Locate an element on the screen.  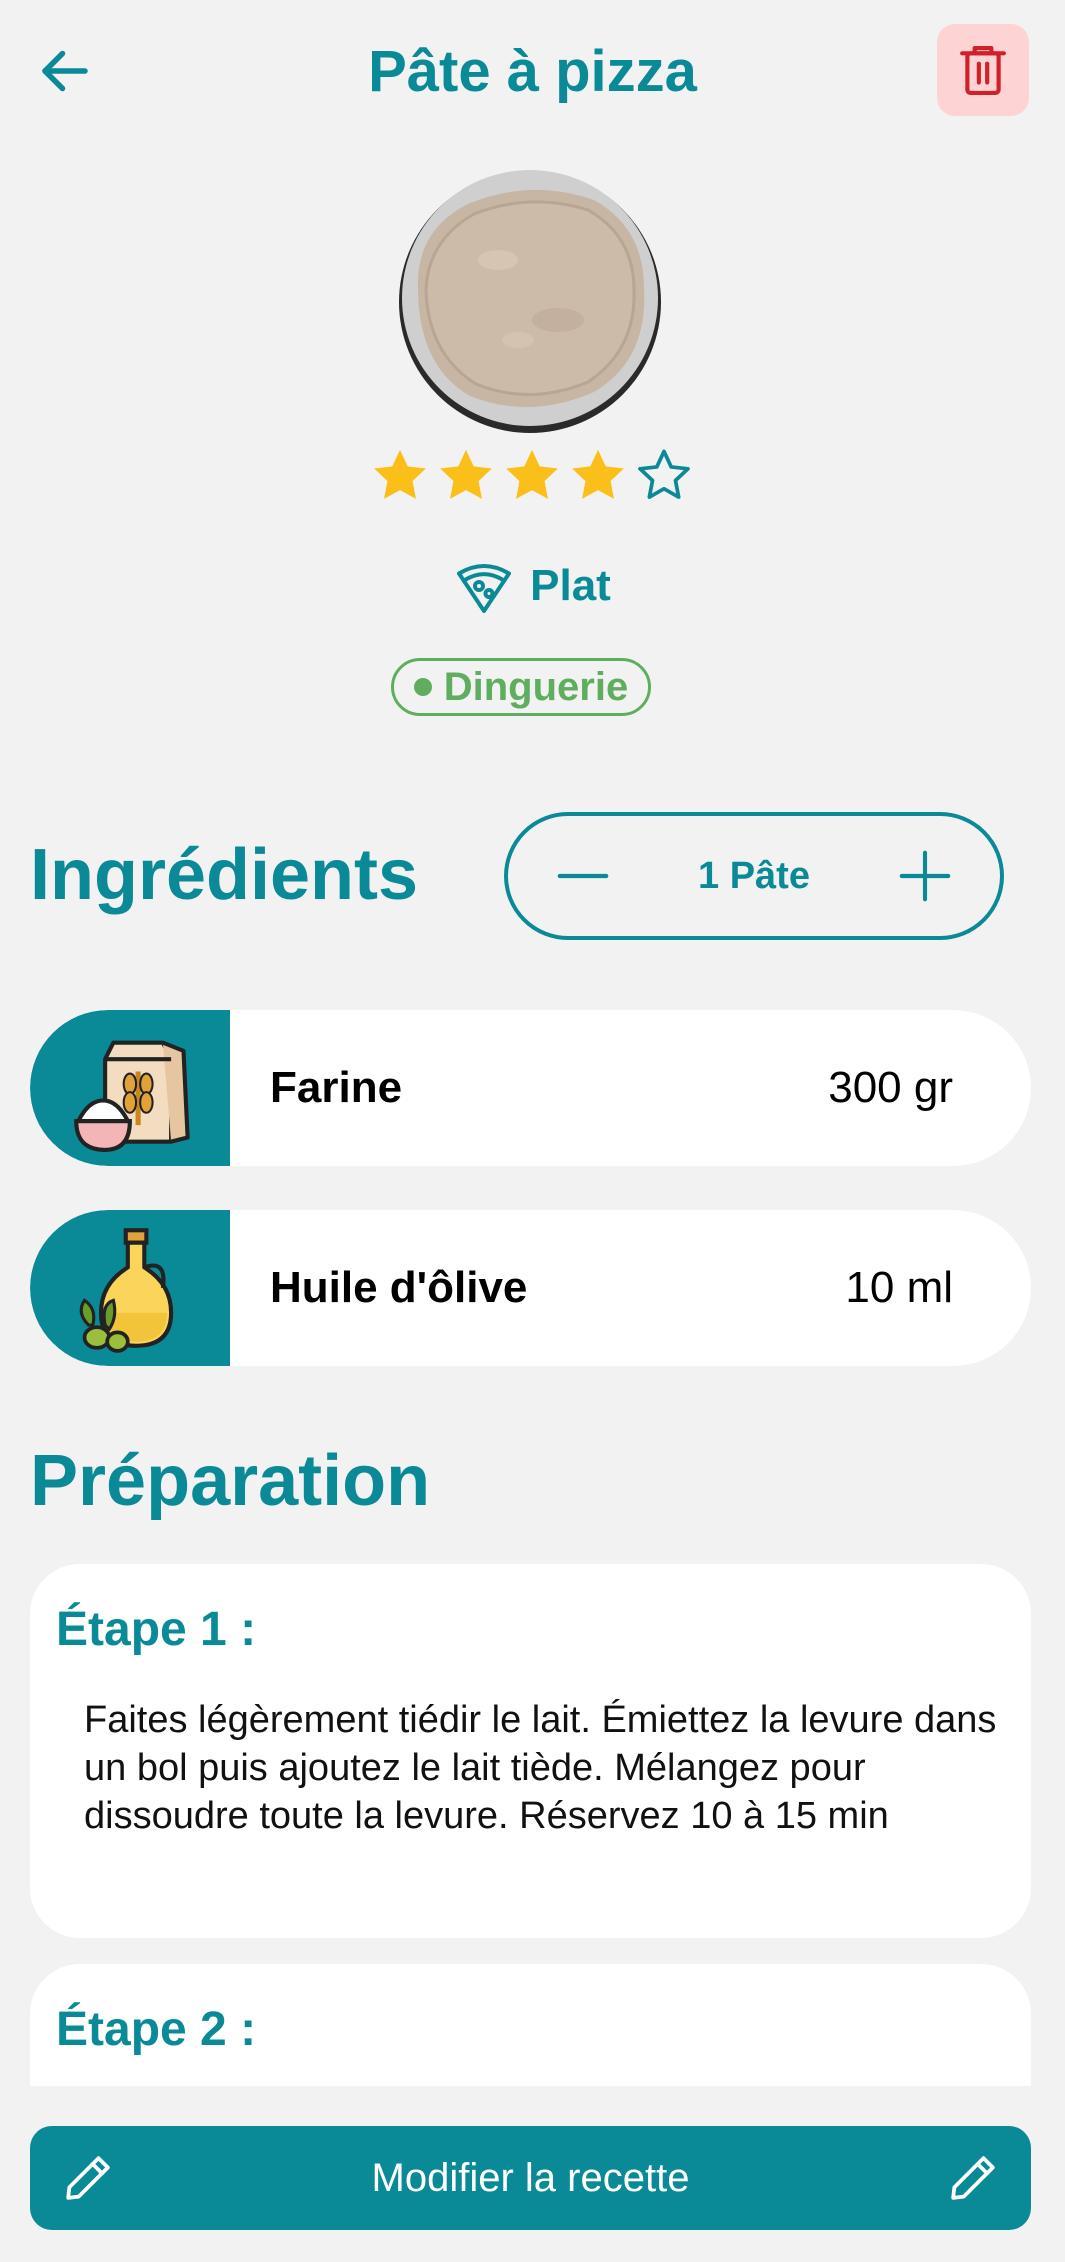
rating-stars is located at coordinates (532, 479).